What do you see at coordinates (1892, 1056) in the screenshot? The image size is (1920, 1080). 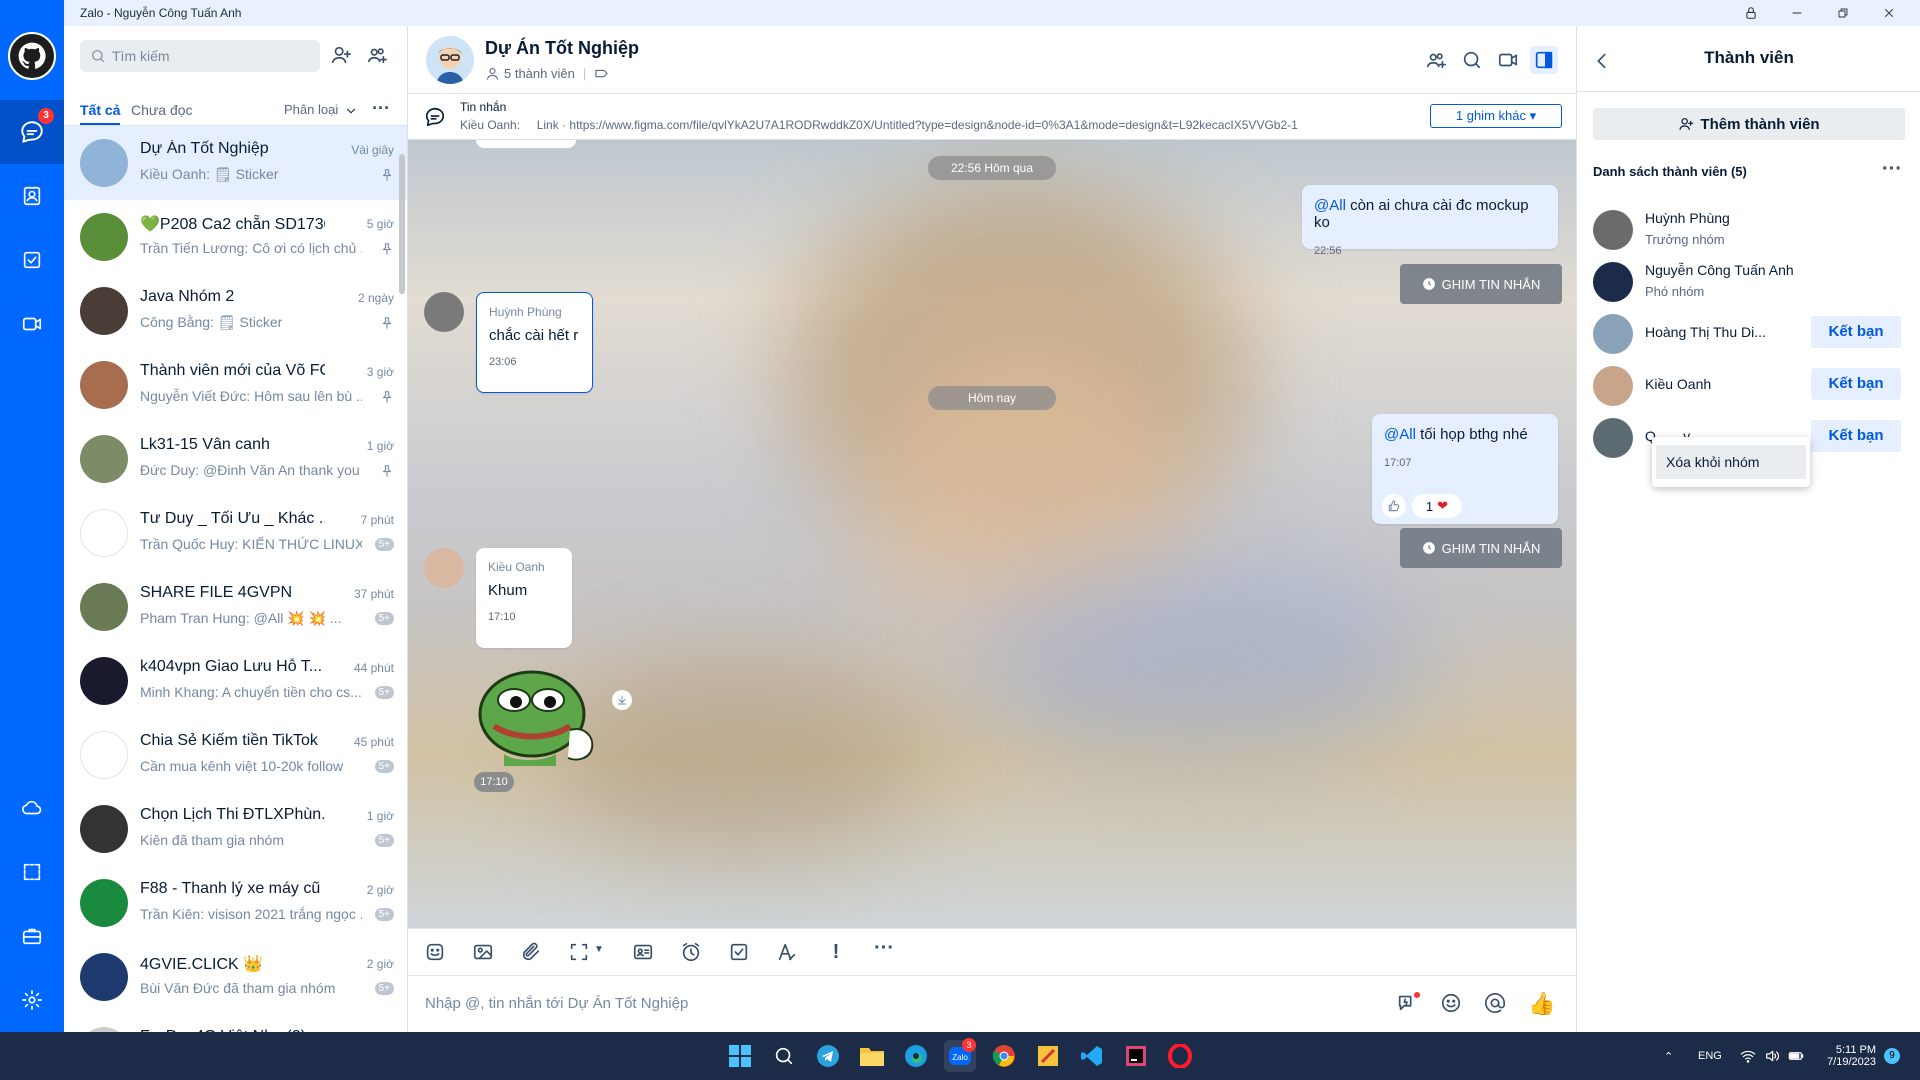 I see `notification-center: 9` at bounding box center [1892, 1056].